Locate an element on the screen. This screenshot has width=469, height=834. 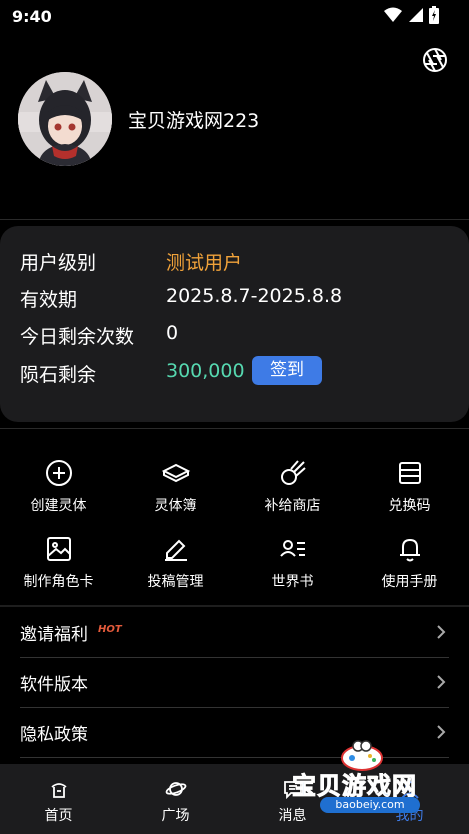
signal-icon is located at coordinates (416, 15).